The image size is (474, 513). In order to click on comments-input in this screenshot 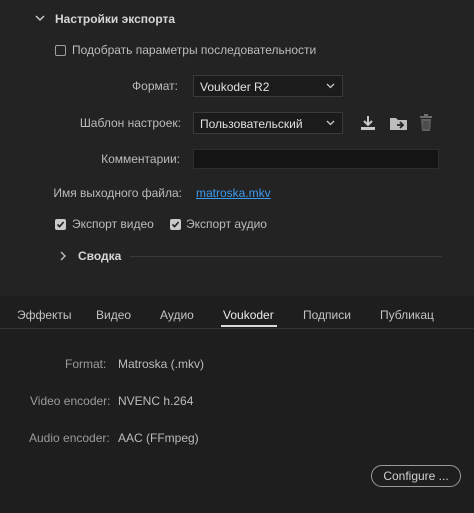, I will do `click(316, 159)`.